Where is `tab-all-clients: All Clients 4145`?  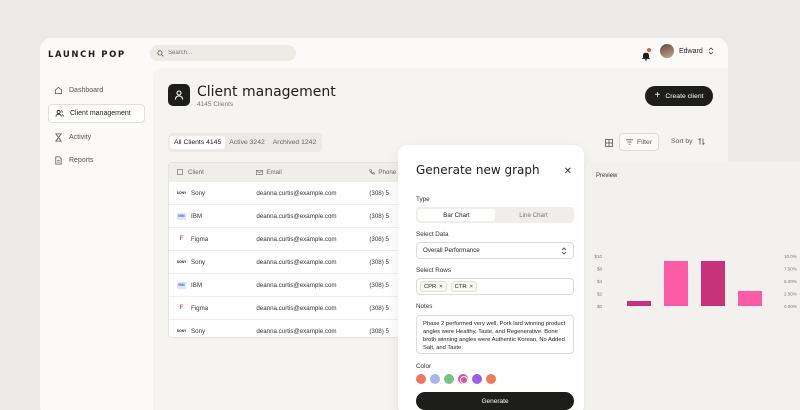
tab-all-clients: All Clients 4145 is located at coordinates (198, 142).